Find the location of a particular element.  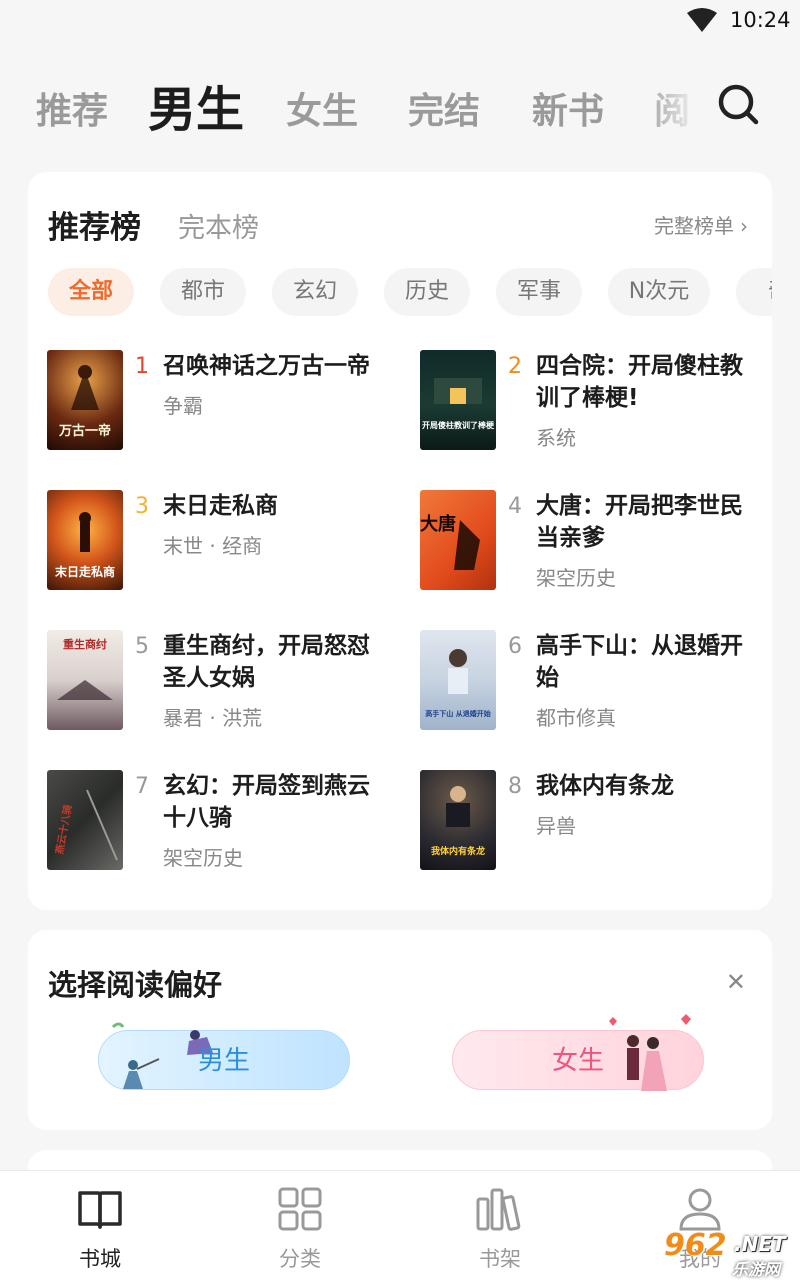

book-item-2: 开局傻柱教训了棒梗 2 四合院：开局傻柱教训了棒梗! 系统 is located at coordinates (590, 405).